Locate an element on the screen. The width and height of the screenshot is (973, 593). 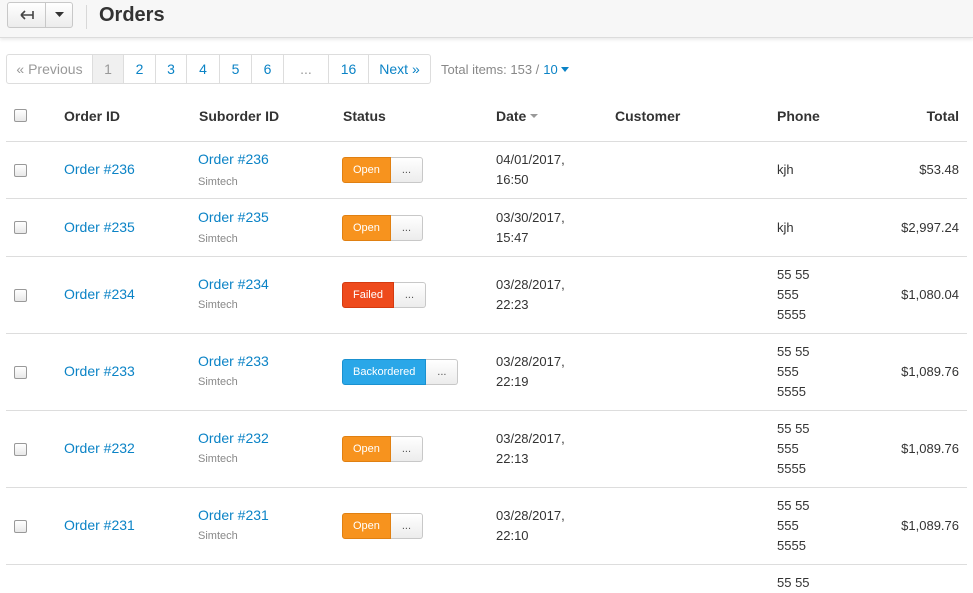
pagination-page-1: 1 is located at coordinates (108, 69).